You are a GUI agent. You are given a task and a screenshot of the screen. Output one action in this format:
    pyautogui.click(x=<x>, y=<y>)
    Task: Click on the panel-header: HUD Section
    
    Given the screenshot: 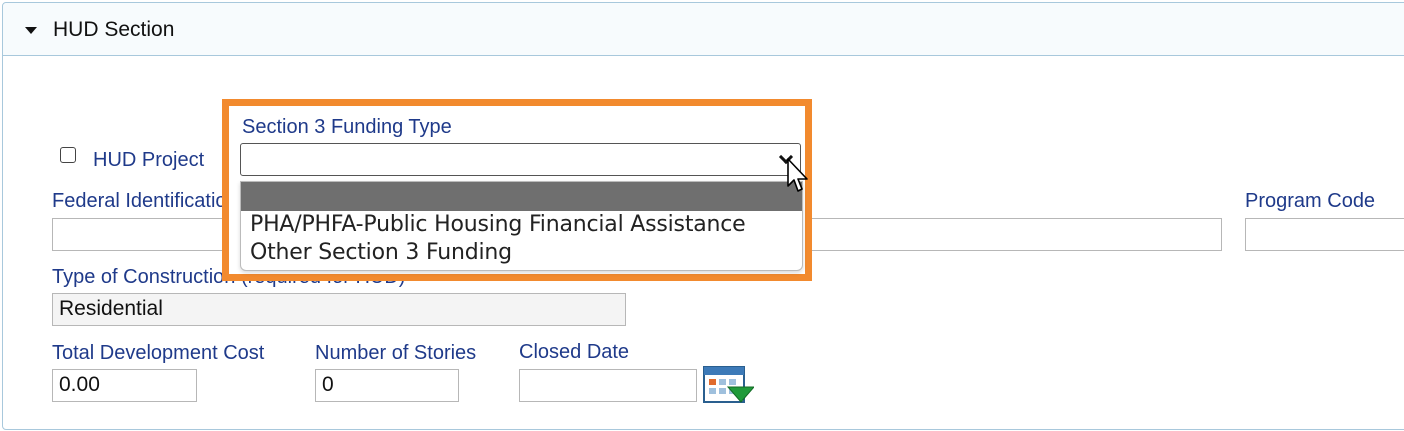 What is the action you would take?
    pyautogui.click(x=703, y=29)
    